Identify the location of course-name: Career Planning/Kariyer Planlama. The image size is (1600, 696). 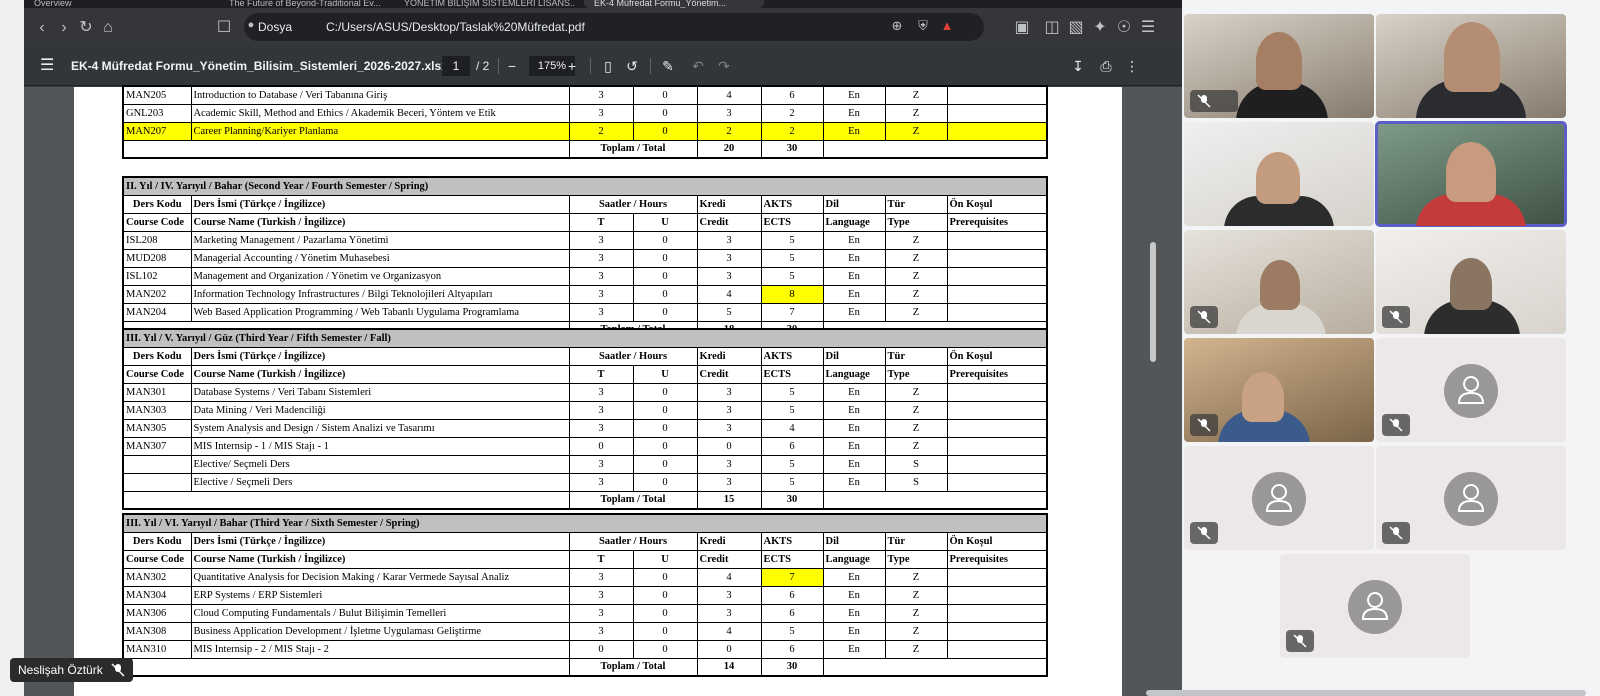
(380, 131).